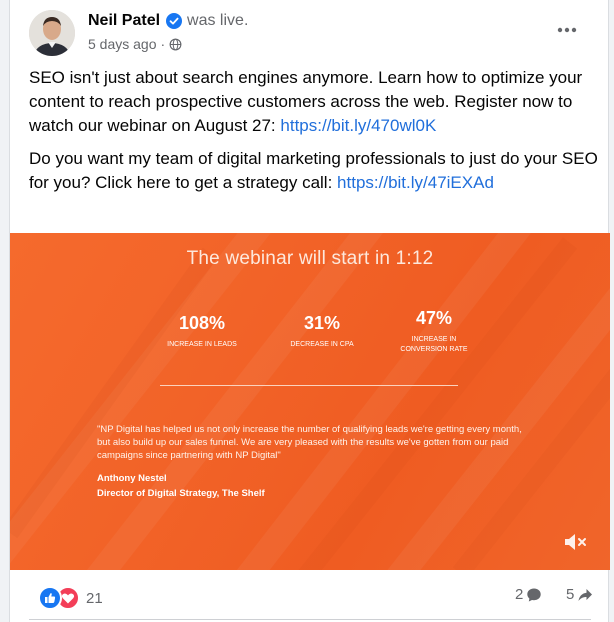  Describe the element at coordinates (124, 21) in the screenshot. I see `author-name: Neil Patel` at that location.